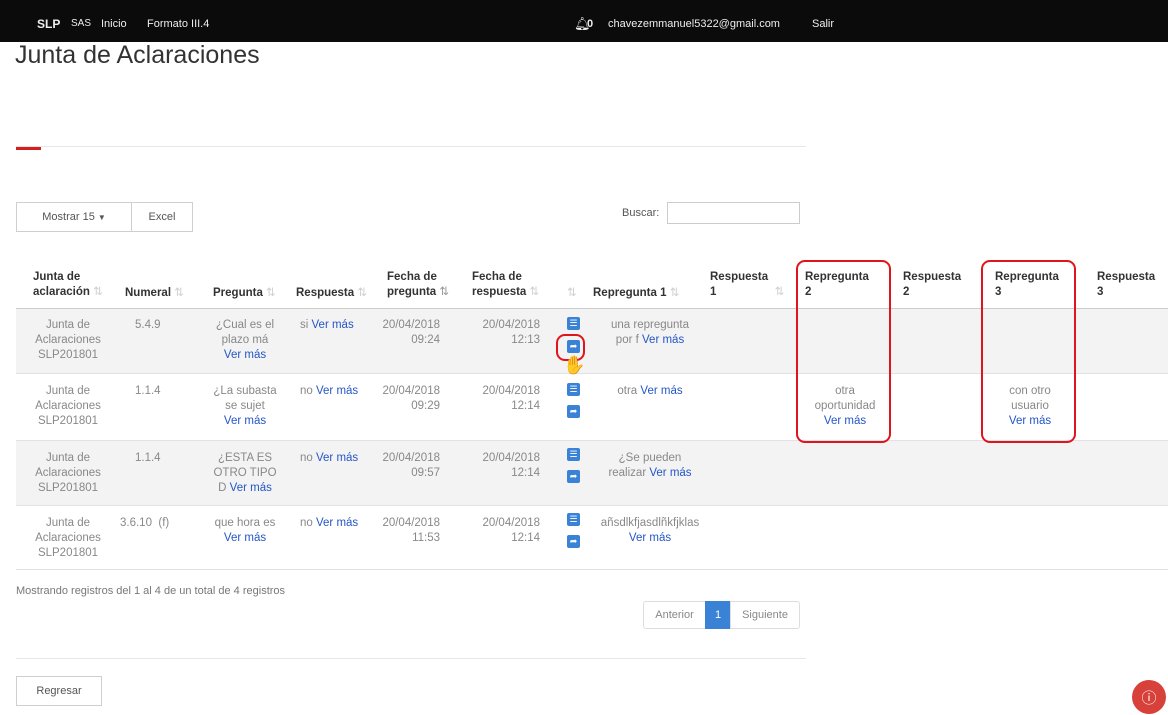 This screenshot has height=715, width=1168. What do you see at coordinates (1126, 285) in the screenshot?
I see `col-header-respuesta3: Respuesta 3` at bounding box center [1126, 285].